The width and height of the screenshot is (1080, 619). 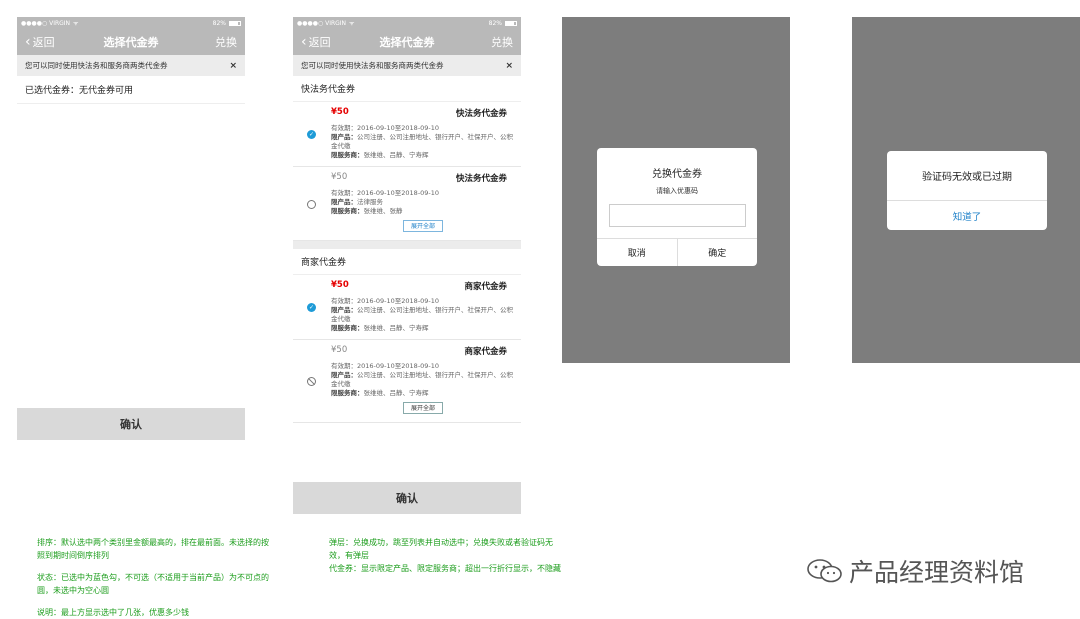 I want to click on note-sorting: 排序：默认选中两个类别里金额最高的，排在最前面。未选择的按照到期时间倒序排列, so click(x=153, y=549).